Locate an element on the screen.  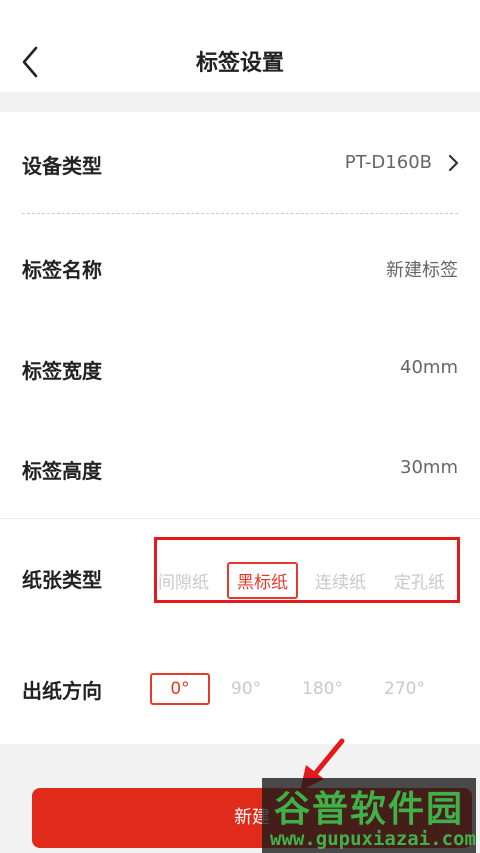
label-name-value: 新建标签 is located at coordinates (422, 269).